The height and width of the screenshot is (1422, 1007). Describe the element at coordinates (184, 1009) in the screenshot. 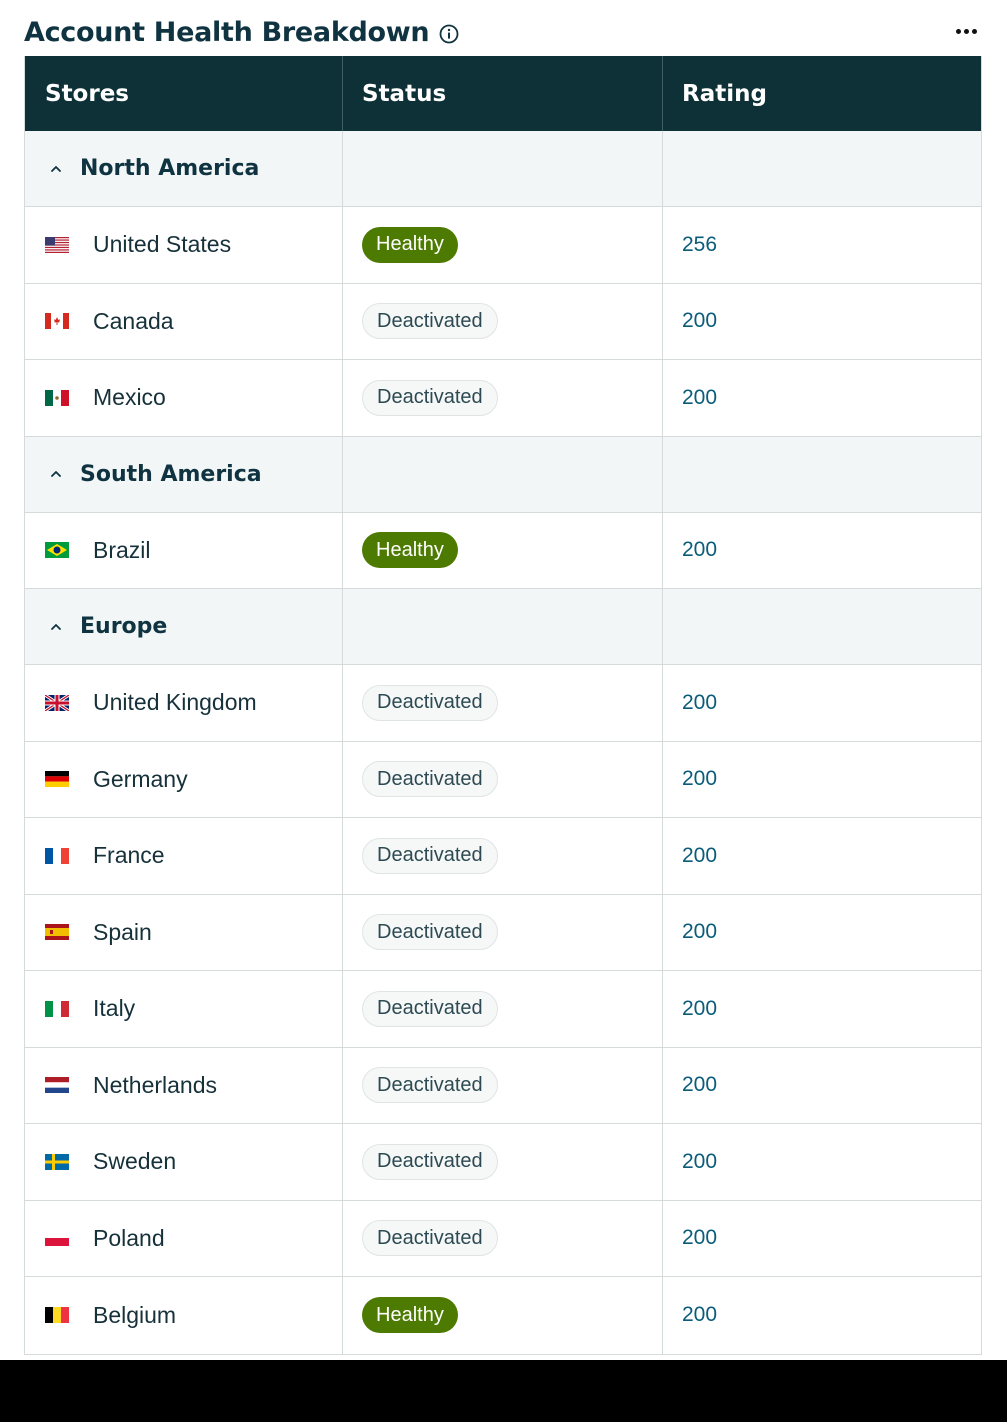

I see `store-cell: Italy` at that location.